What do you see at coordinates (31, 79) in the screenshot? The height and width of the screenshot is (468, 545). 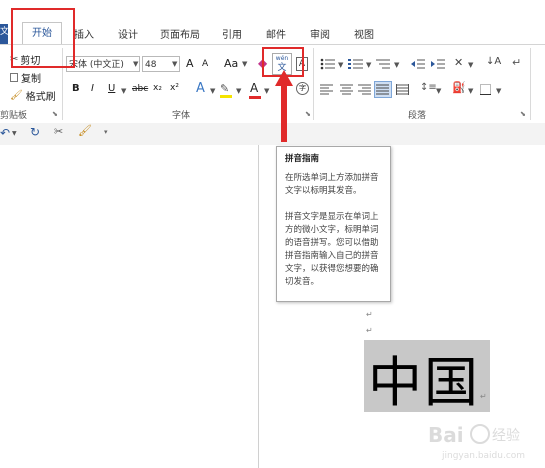 I see `copy-label: 复制` at bounding box center [31, 79].